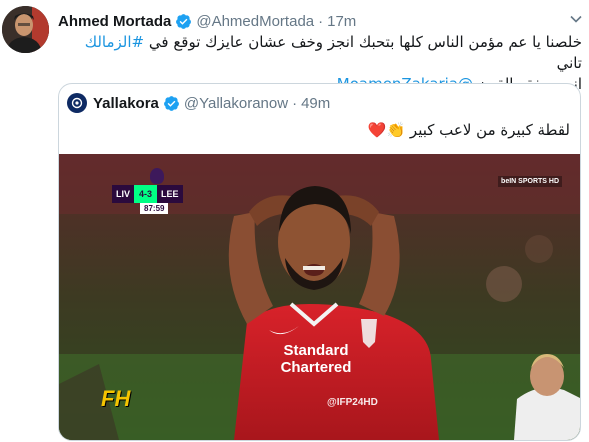 This screenshot has height=442, width=589. What do you see at coordinates (114, 42) in the screenshot?
I see `hashtag-link: #الزمالك` at bounding box center [114, 42].